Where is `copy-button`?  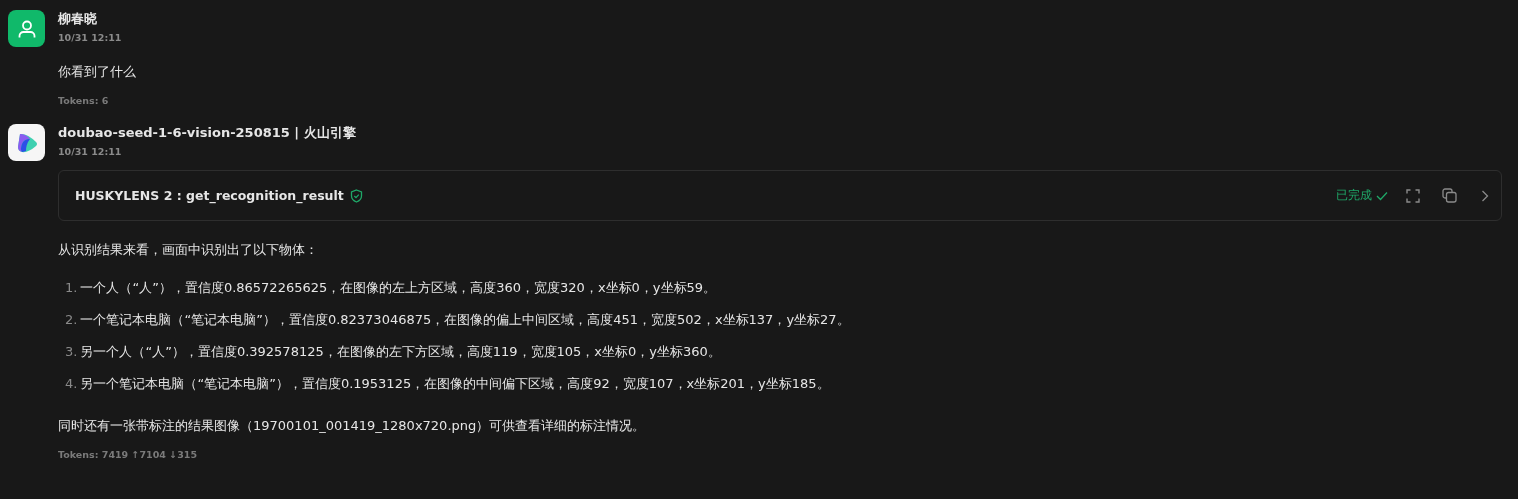 copy-button is located at coordinates (1449, 195).